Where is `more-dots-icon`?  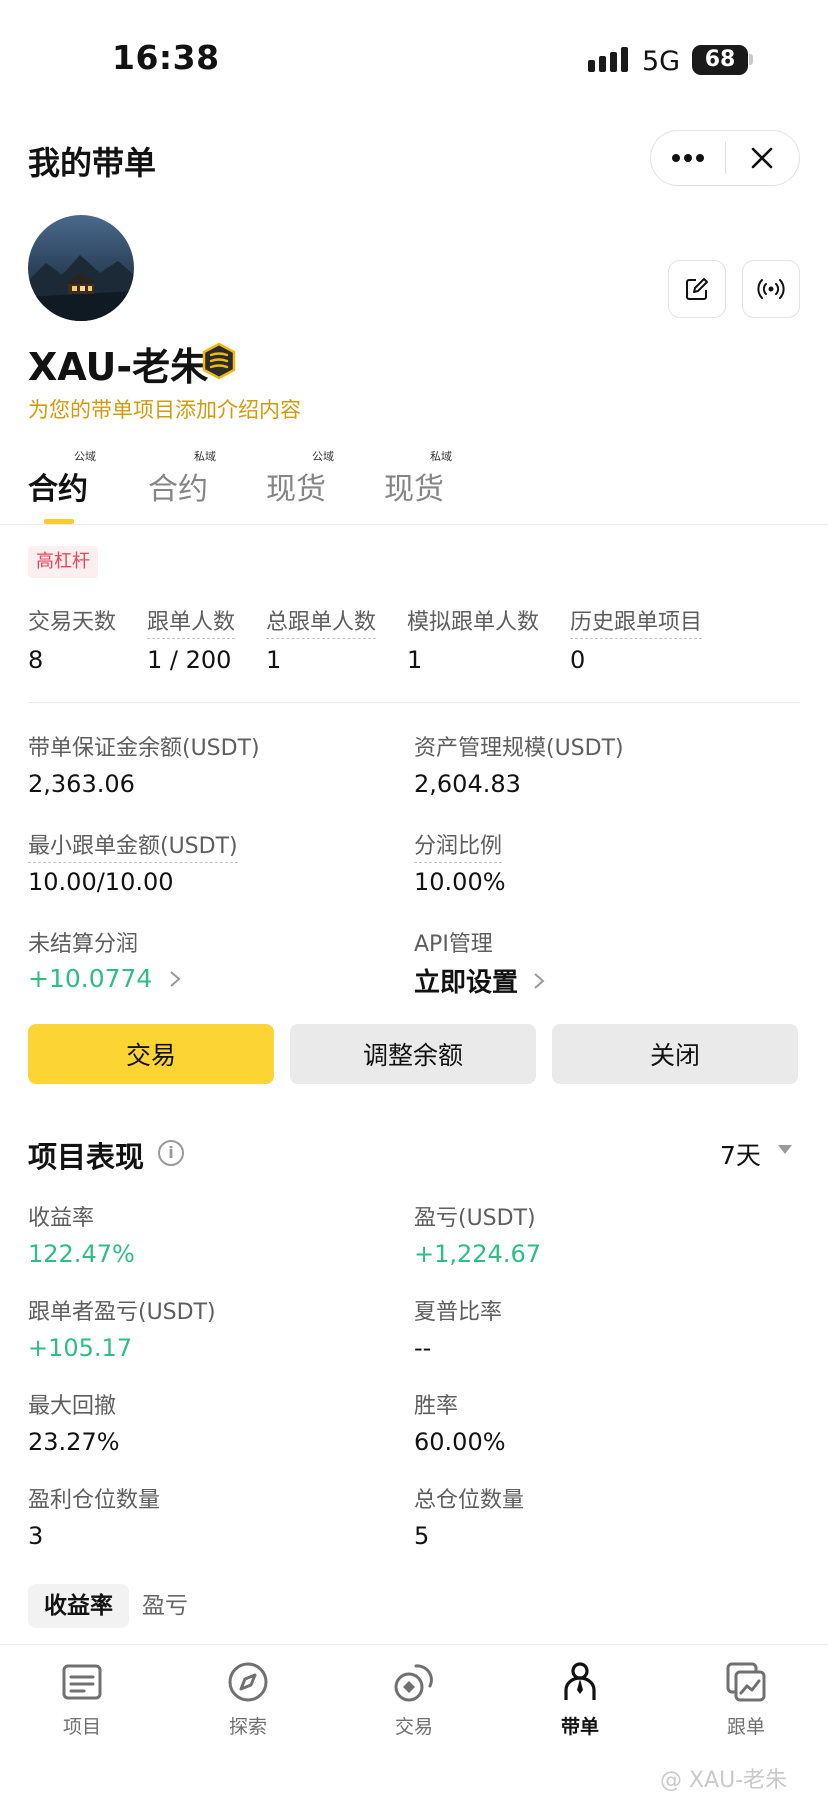
more-dots-icon is located at coordinates (687, 158).